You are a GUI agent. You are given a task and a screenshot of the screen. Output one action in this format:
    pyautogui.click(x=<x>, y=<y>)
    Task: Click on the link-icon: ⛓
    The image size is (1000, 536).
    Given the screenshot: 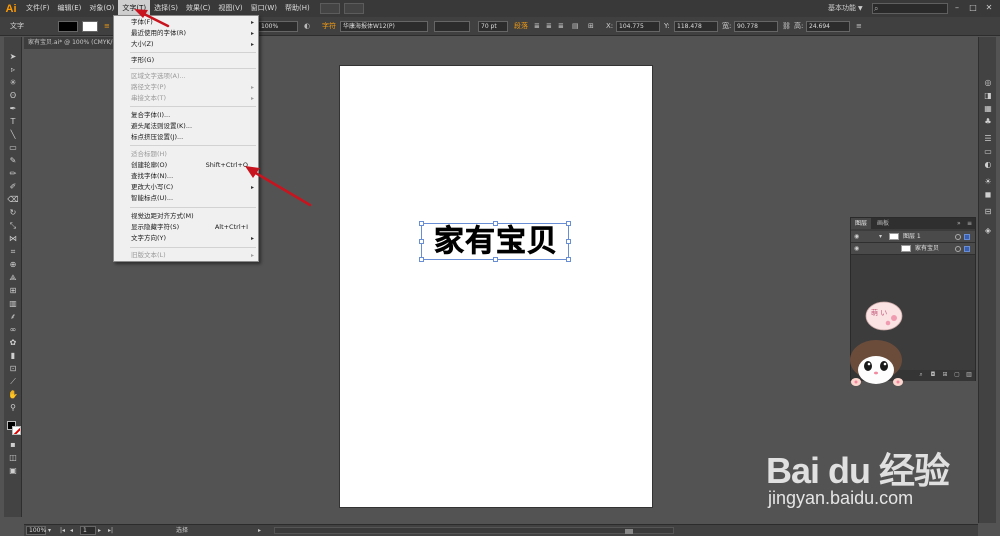 What is the action you would take?
    pyautogui.click(x=786, y=26)
    